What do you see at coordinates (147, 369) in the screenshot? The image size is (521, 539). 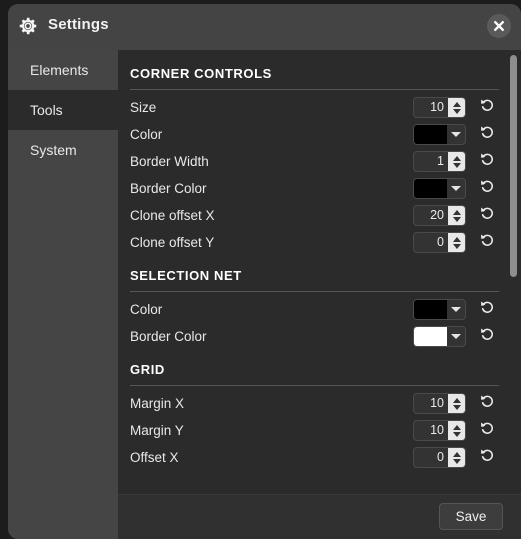 I see `section-title: GRID` at bounding box center [147, 369].